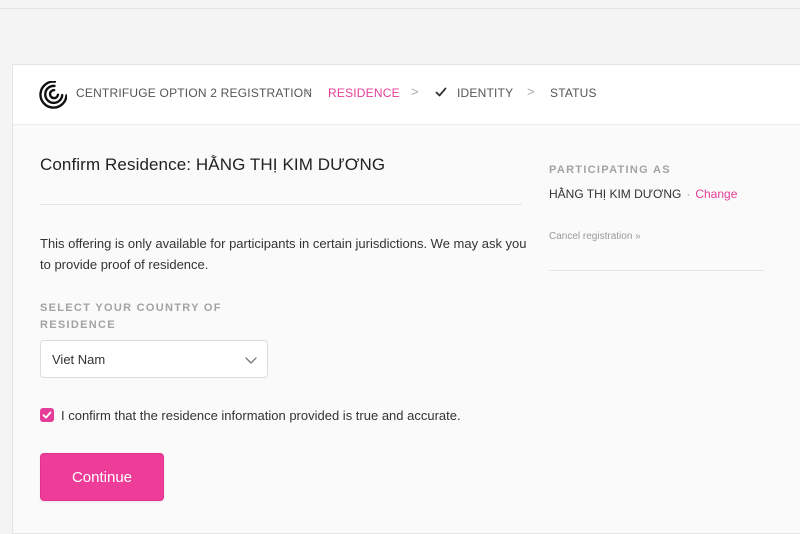  What do you see at coordinates (213, 164) in the screenshot?
I see `page-title: Confirm Residence: HẰNG THỊ KIM DƯƠNG` at bounding box center [213, 164].